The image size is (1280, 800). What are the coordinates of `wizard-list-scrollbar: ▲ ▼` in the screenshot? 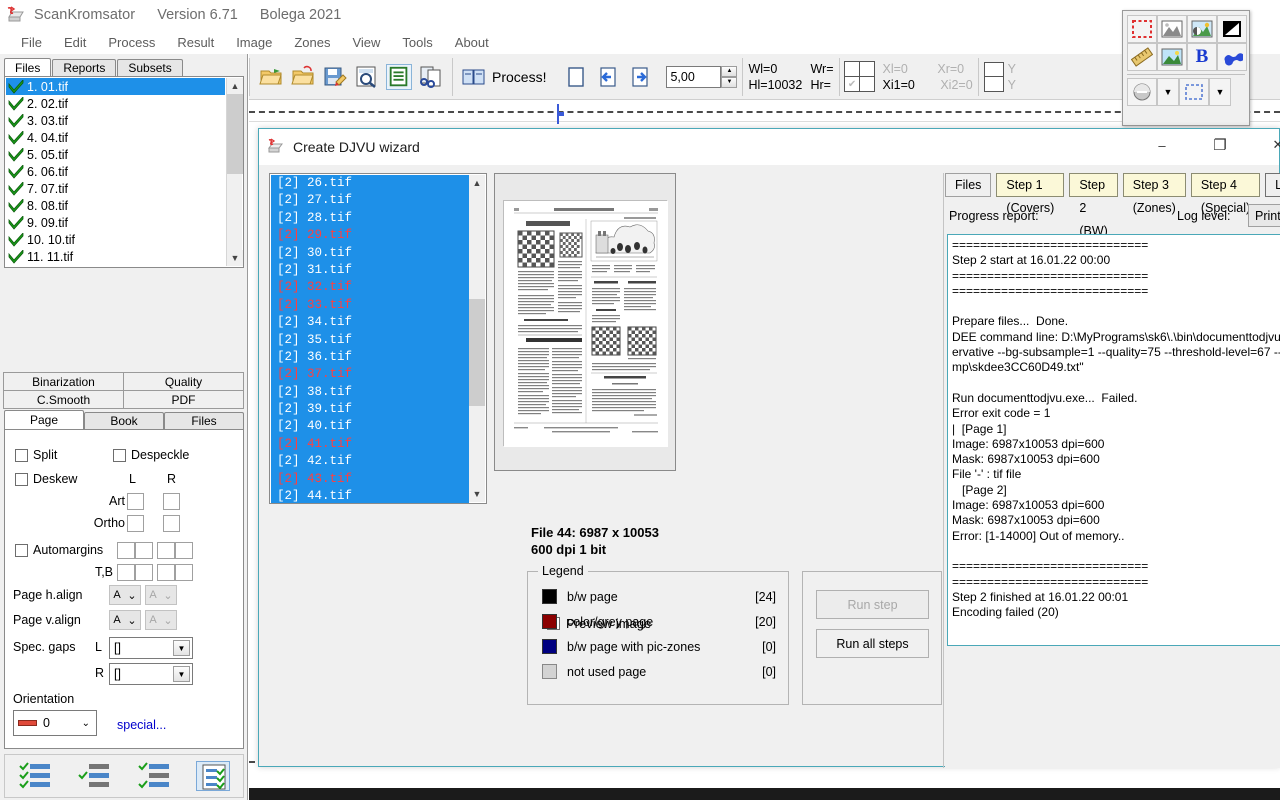 It's located at (477, 338).